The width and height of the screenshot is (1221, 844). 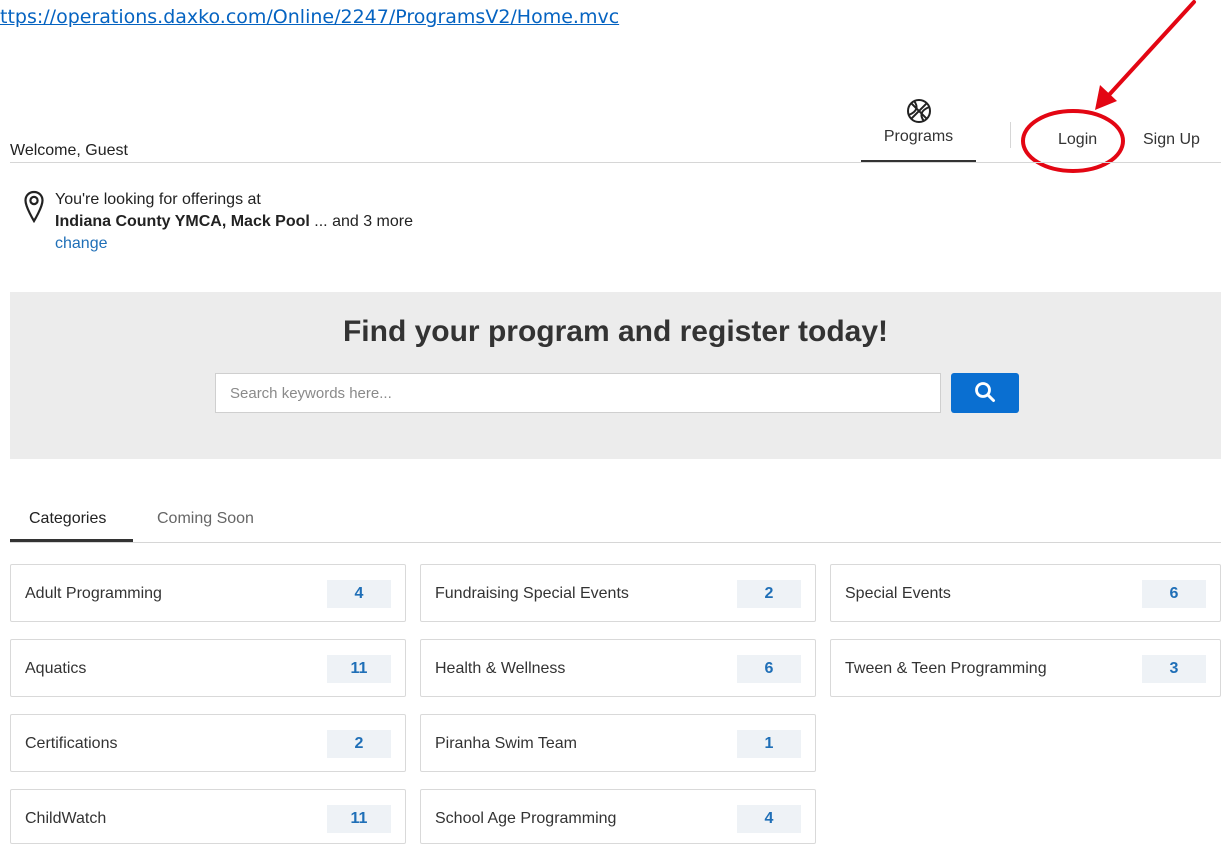 I want to click on category-count-badge: 3, so click(x=1174, y=669).